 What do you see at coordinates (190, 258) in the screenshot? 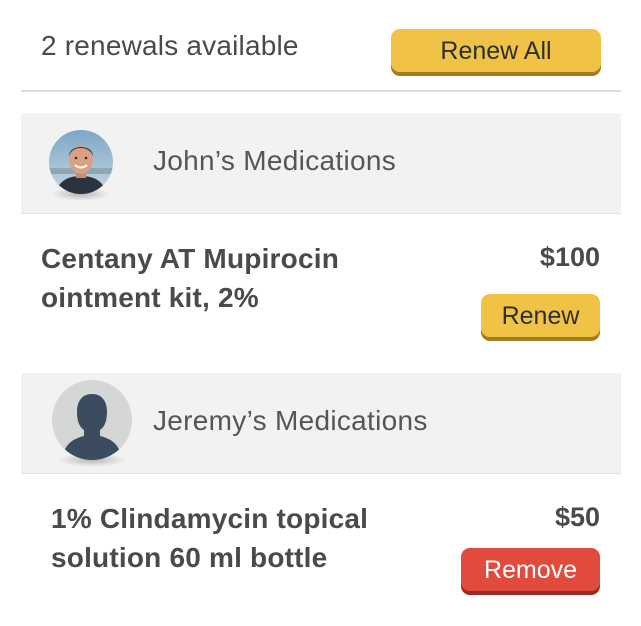
I see `medication-name-line1: Centany AT Mupirocin` at bounding box center [190, 258].